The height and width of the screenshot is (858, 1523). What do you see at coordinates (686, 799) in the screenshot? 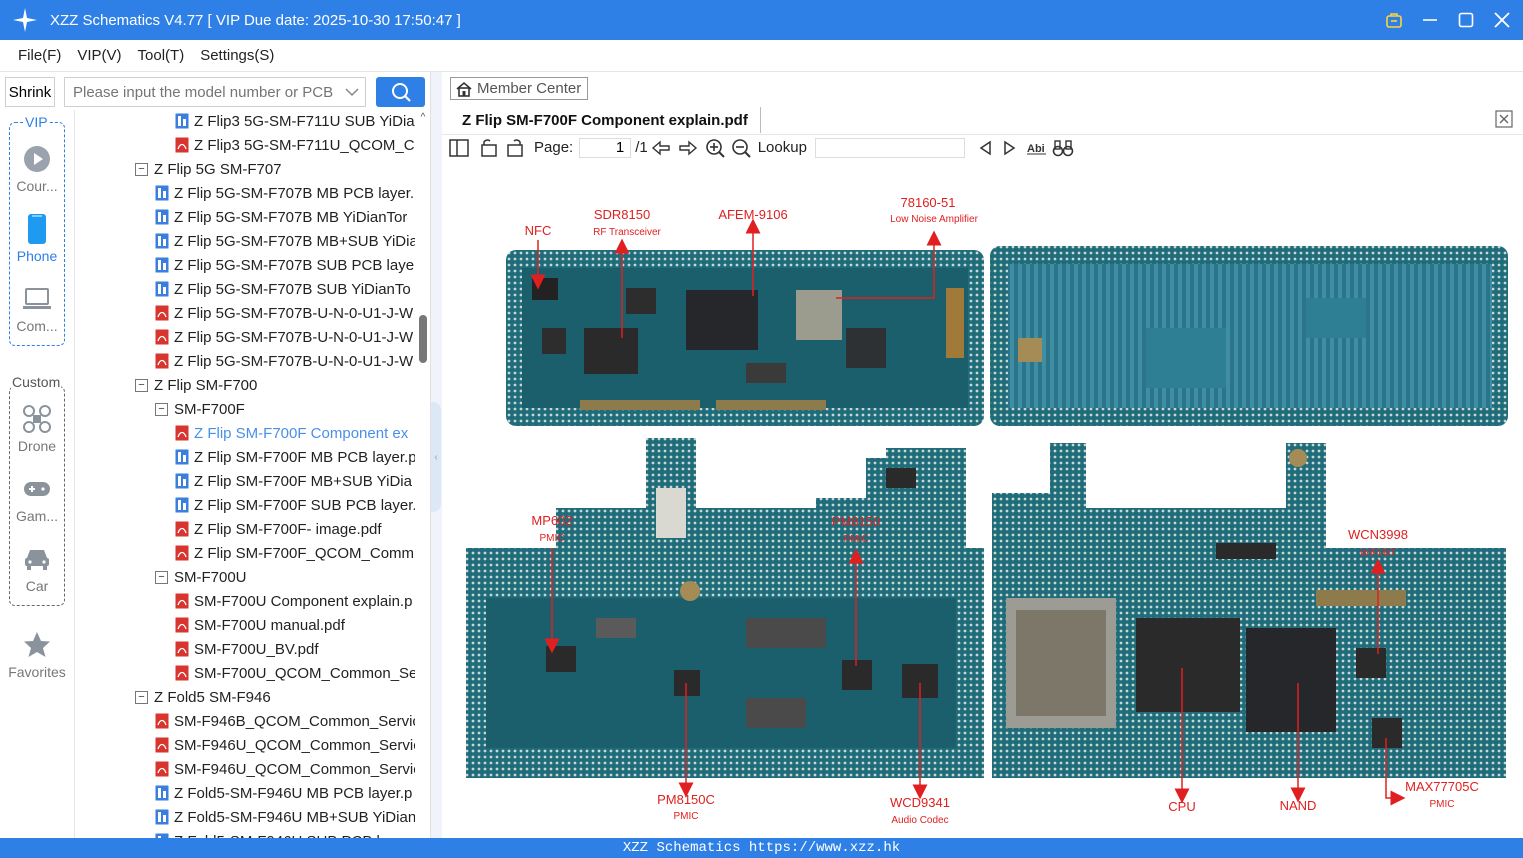
I see `svg-text: PM8150C` at bounding box center [686, 799].